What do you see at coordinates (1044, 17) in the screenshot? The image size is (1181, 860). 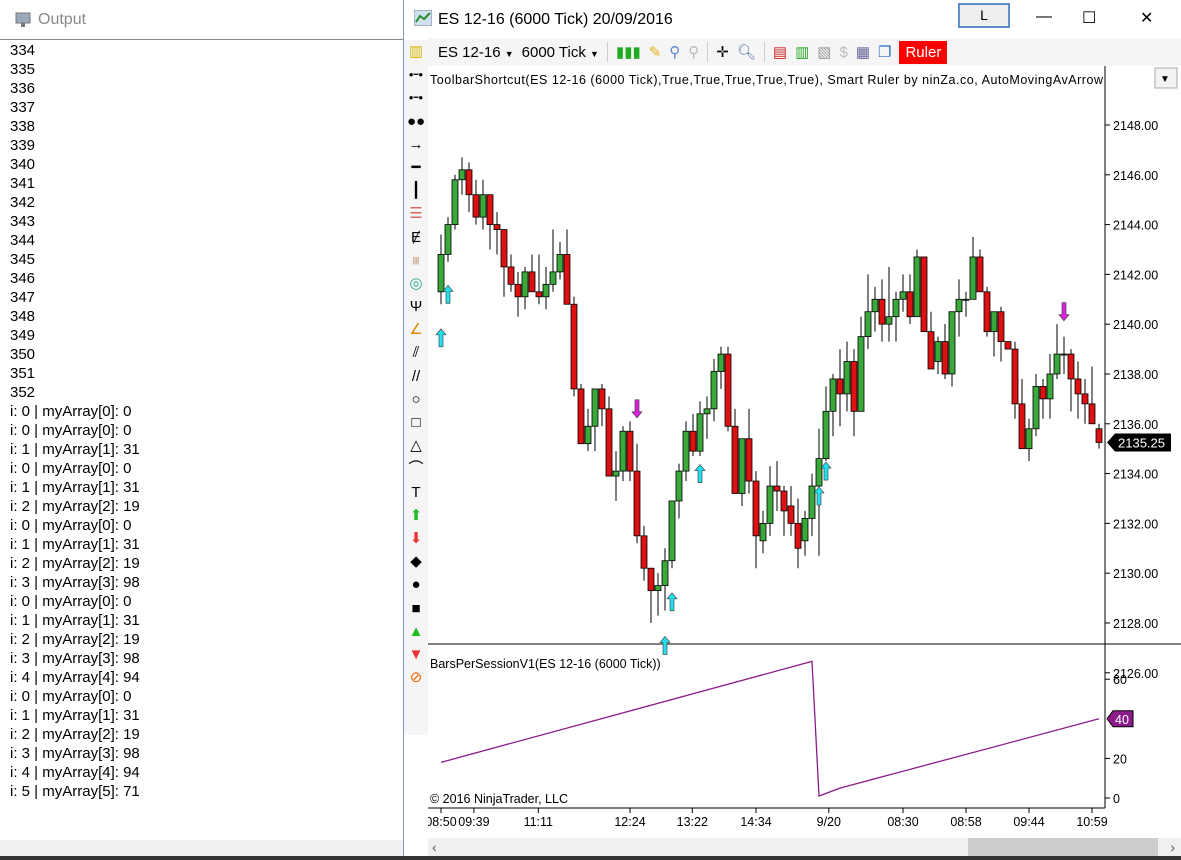 I see `minimize-button: —` at bounding box center [1044, 17].